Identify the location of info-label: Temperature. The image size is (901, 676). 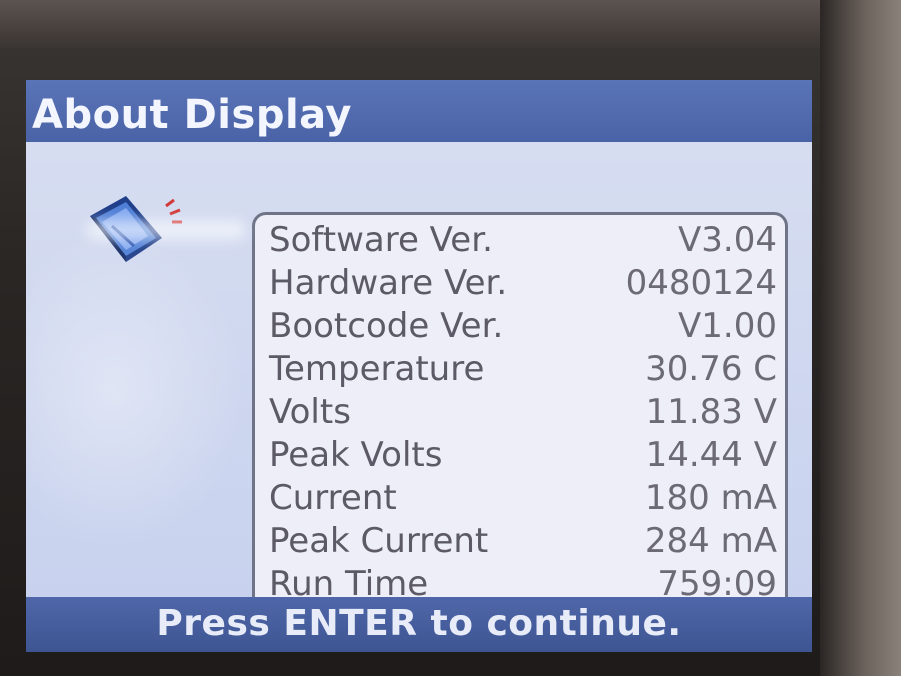
(377, 369).